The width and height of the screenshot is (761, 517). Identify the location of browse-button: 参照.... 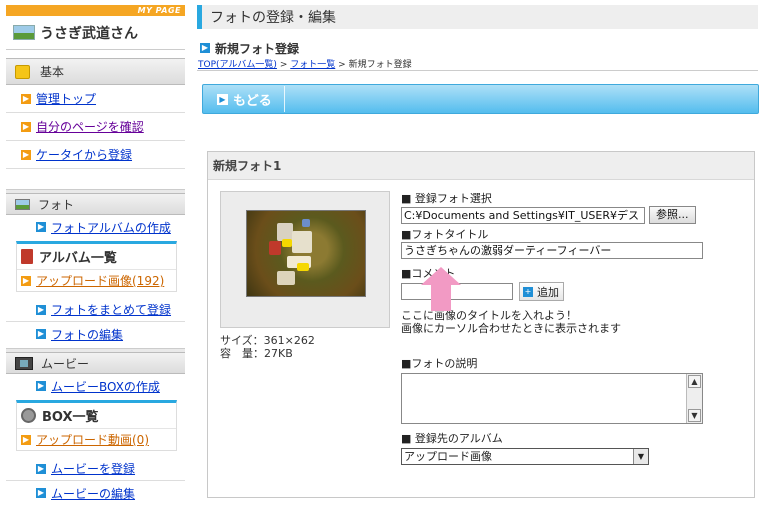
(672, 215).